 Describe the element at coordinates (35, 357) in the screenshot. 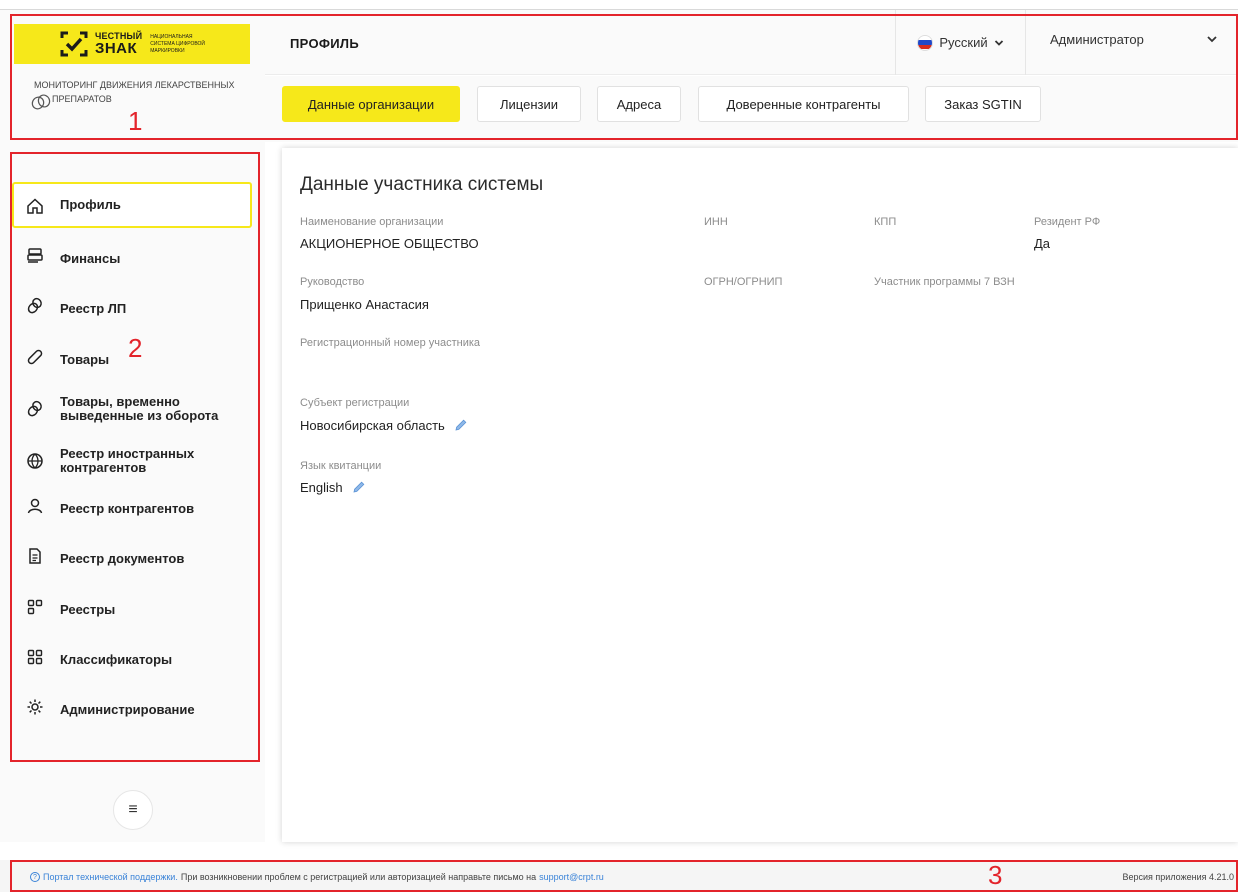

I see `capsule-icon` at that location.